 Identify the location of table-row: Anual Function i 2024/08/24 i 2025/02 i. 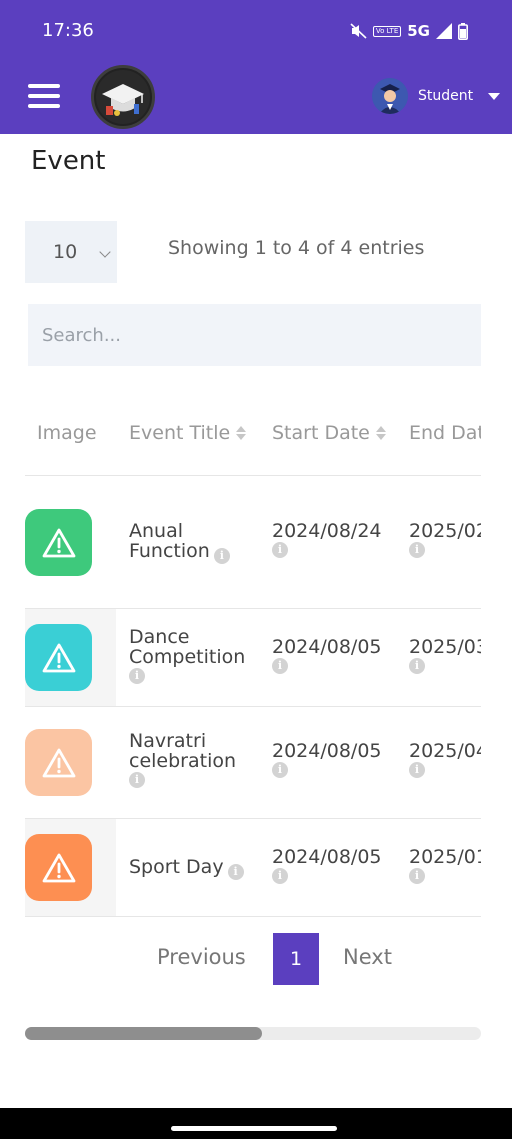
(253, 542).